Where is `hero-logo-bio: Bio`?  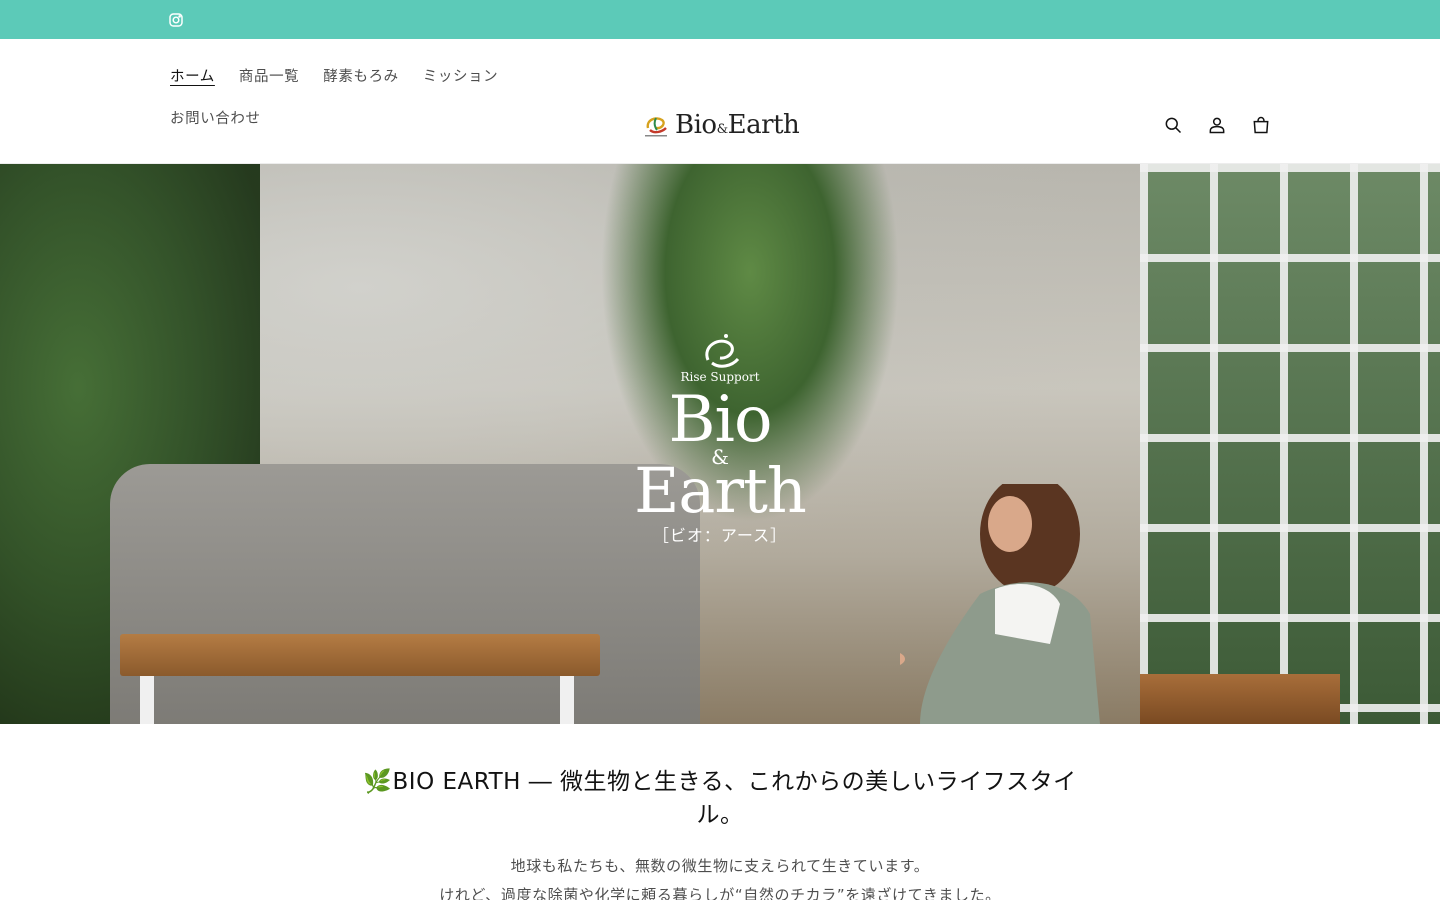
hero-logo-bio: Bio is located at coordinates (720, 420).